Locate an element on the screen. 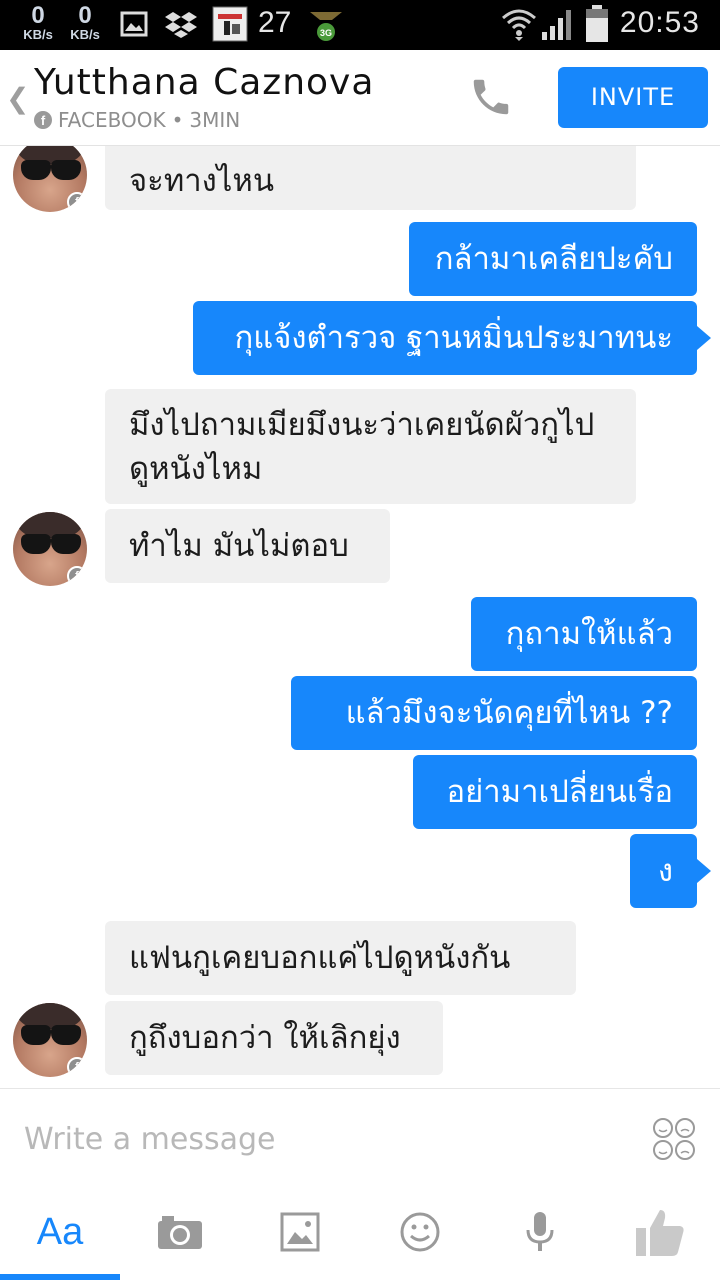 The height and width of the screenshot is (1280, 720). clock: 20:53 is located at coordinates (659, 22).